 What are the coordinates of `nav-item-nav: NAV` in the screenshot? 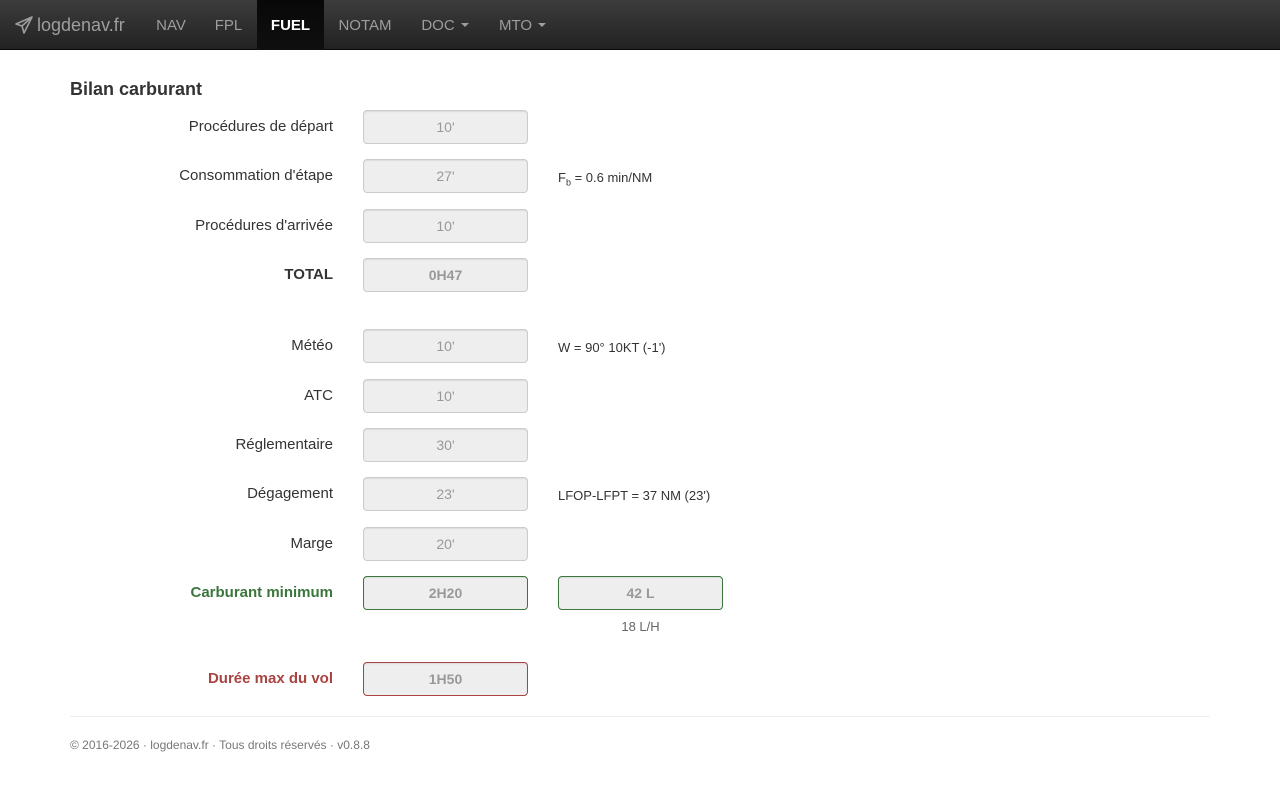 It's located at (171, 25).